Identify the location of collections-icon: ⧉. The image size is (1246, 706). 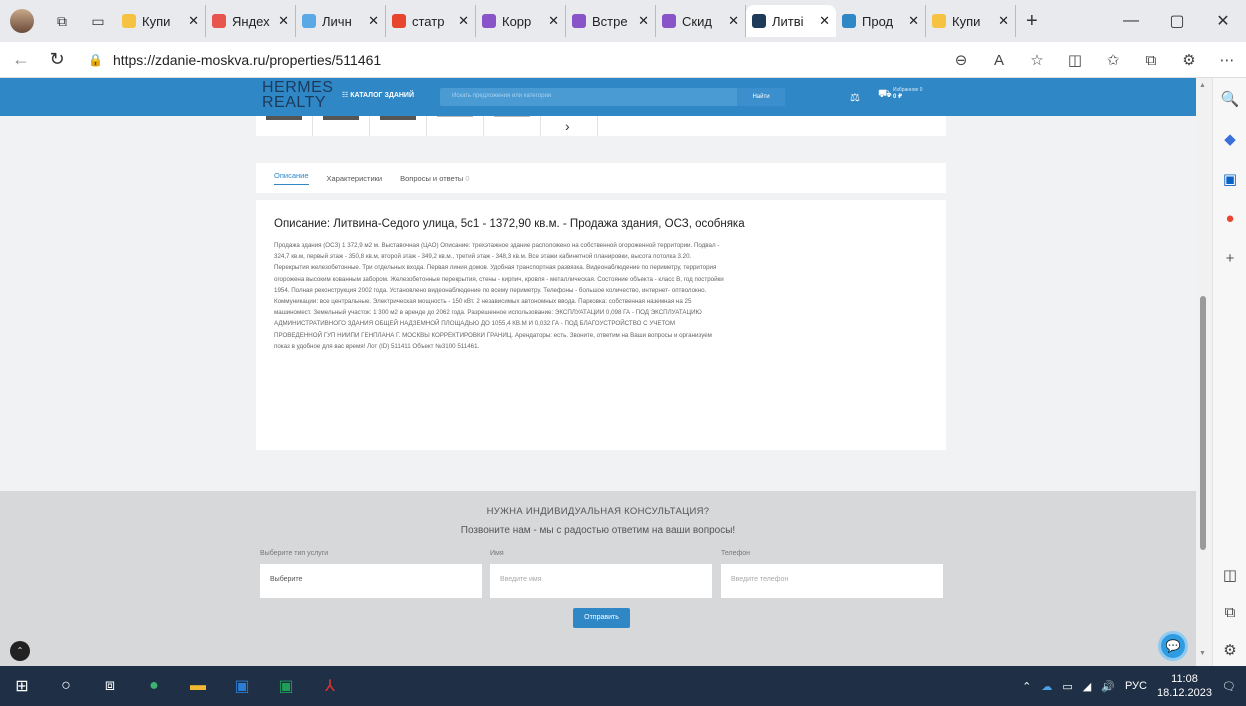
(1151, 60).